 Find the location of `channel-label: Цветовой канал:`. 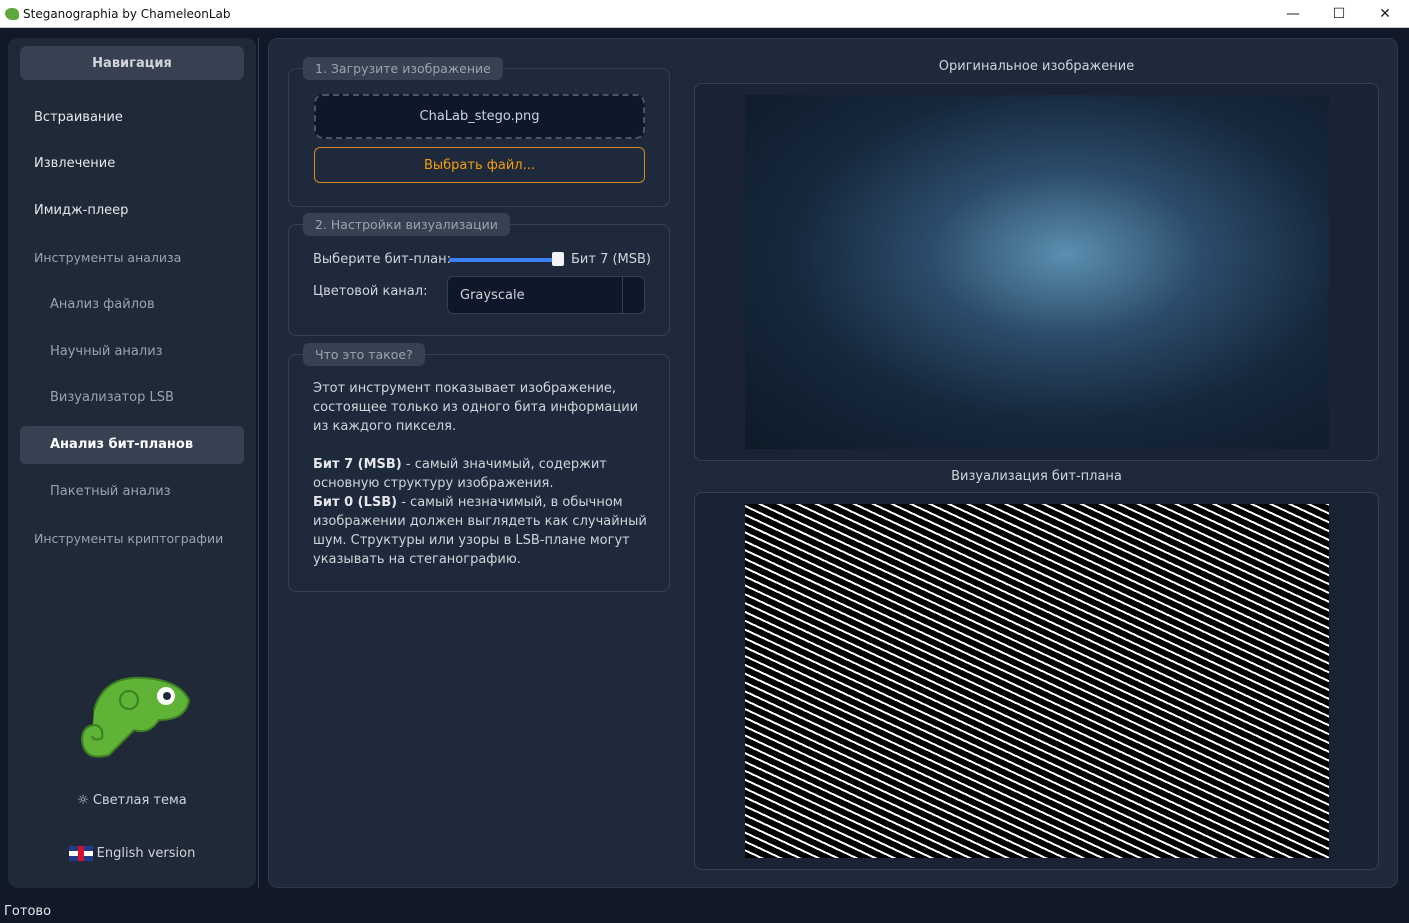

channel-label: Цветовой канал: is located at coordinates (370, 291).